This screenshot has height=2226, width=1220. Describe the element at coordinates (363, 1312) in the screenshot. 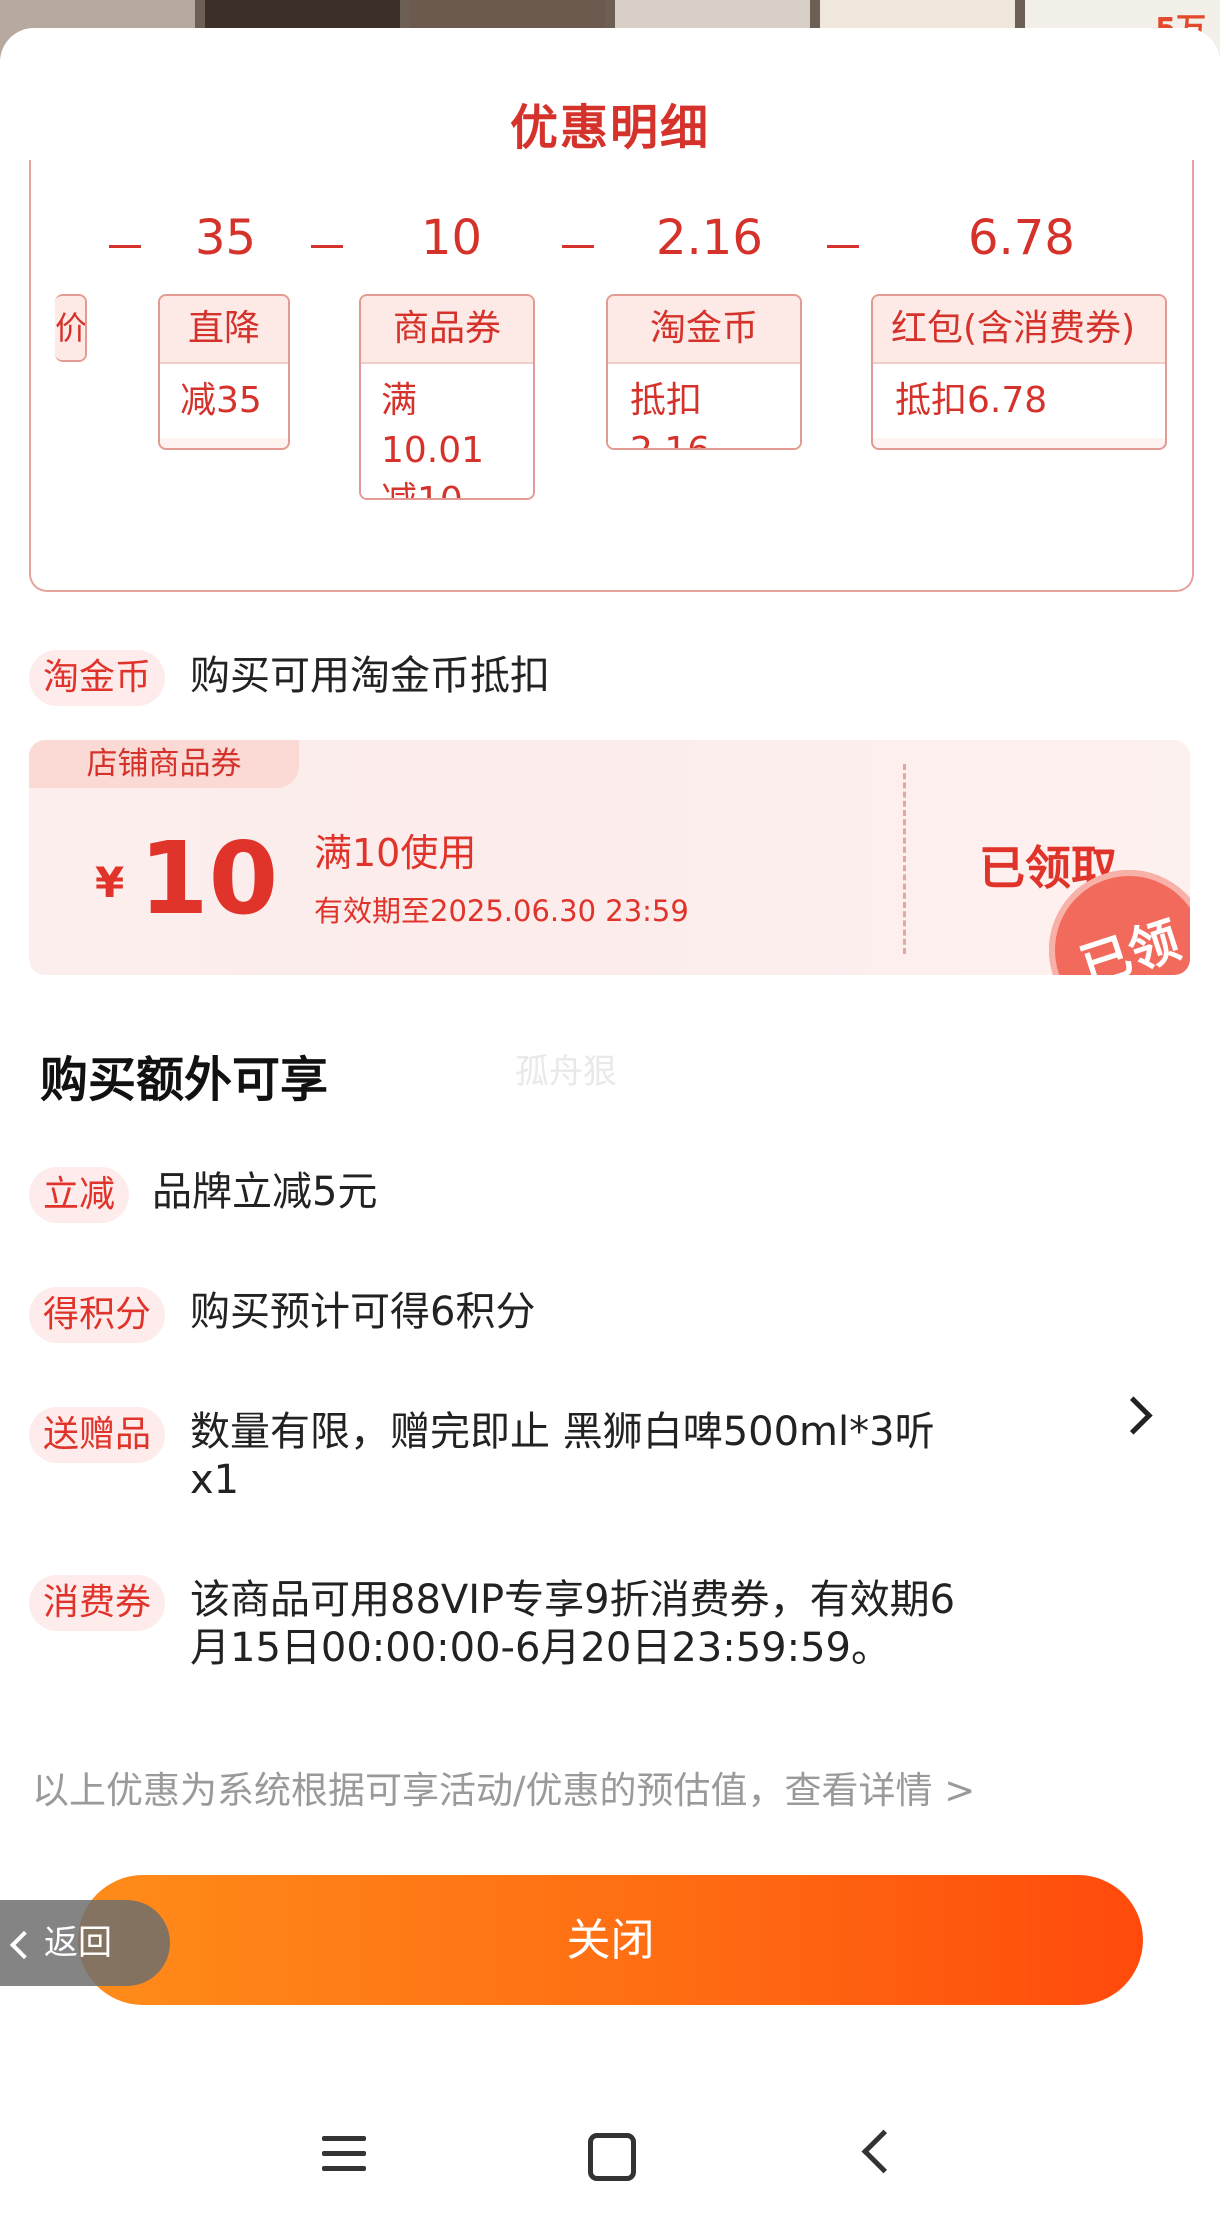

I see `points-text: 购买预计可得6积分` at that location.